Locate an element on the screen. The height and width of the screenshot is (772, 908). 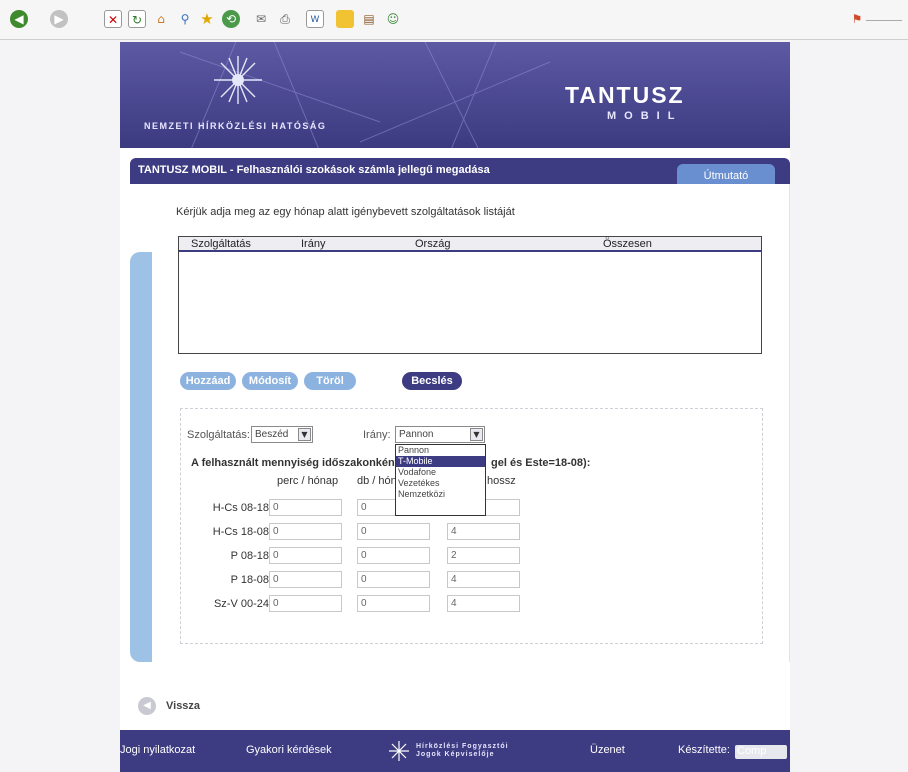
service-list-header: Szolgáltatás Irány Ország Összesen is located at coordinates (470, 244).